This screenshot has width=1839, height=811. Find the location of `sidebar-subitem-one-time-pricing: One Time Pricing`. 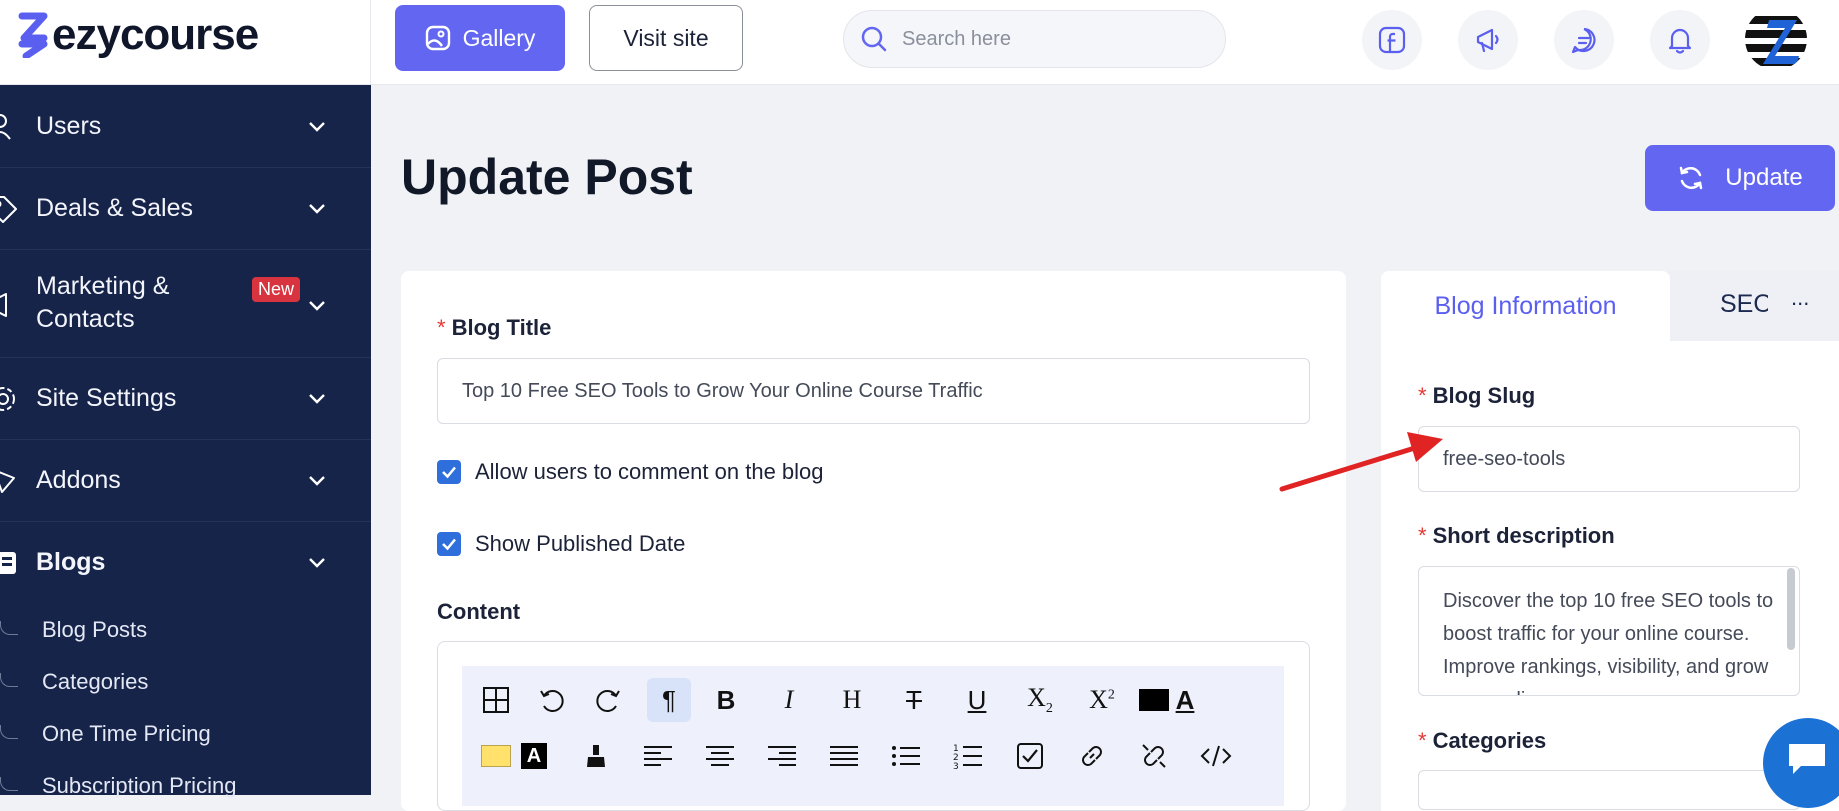

sidebar-subitem-one-time-pricing: One Time Pricing is located at coordinates (185, 739).